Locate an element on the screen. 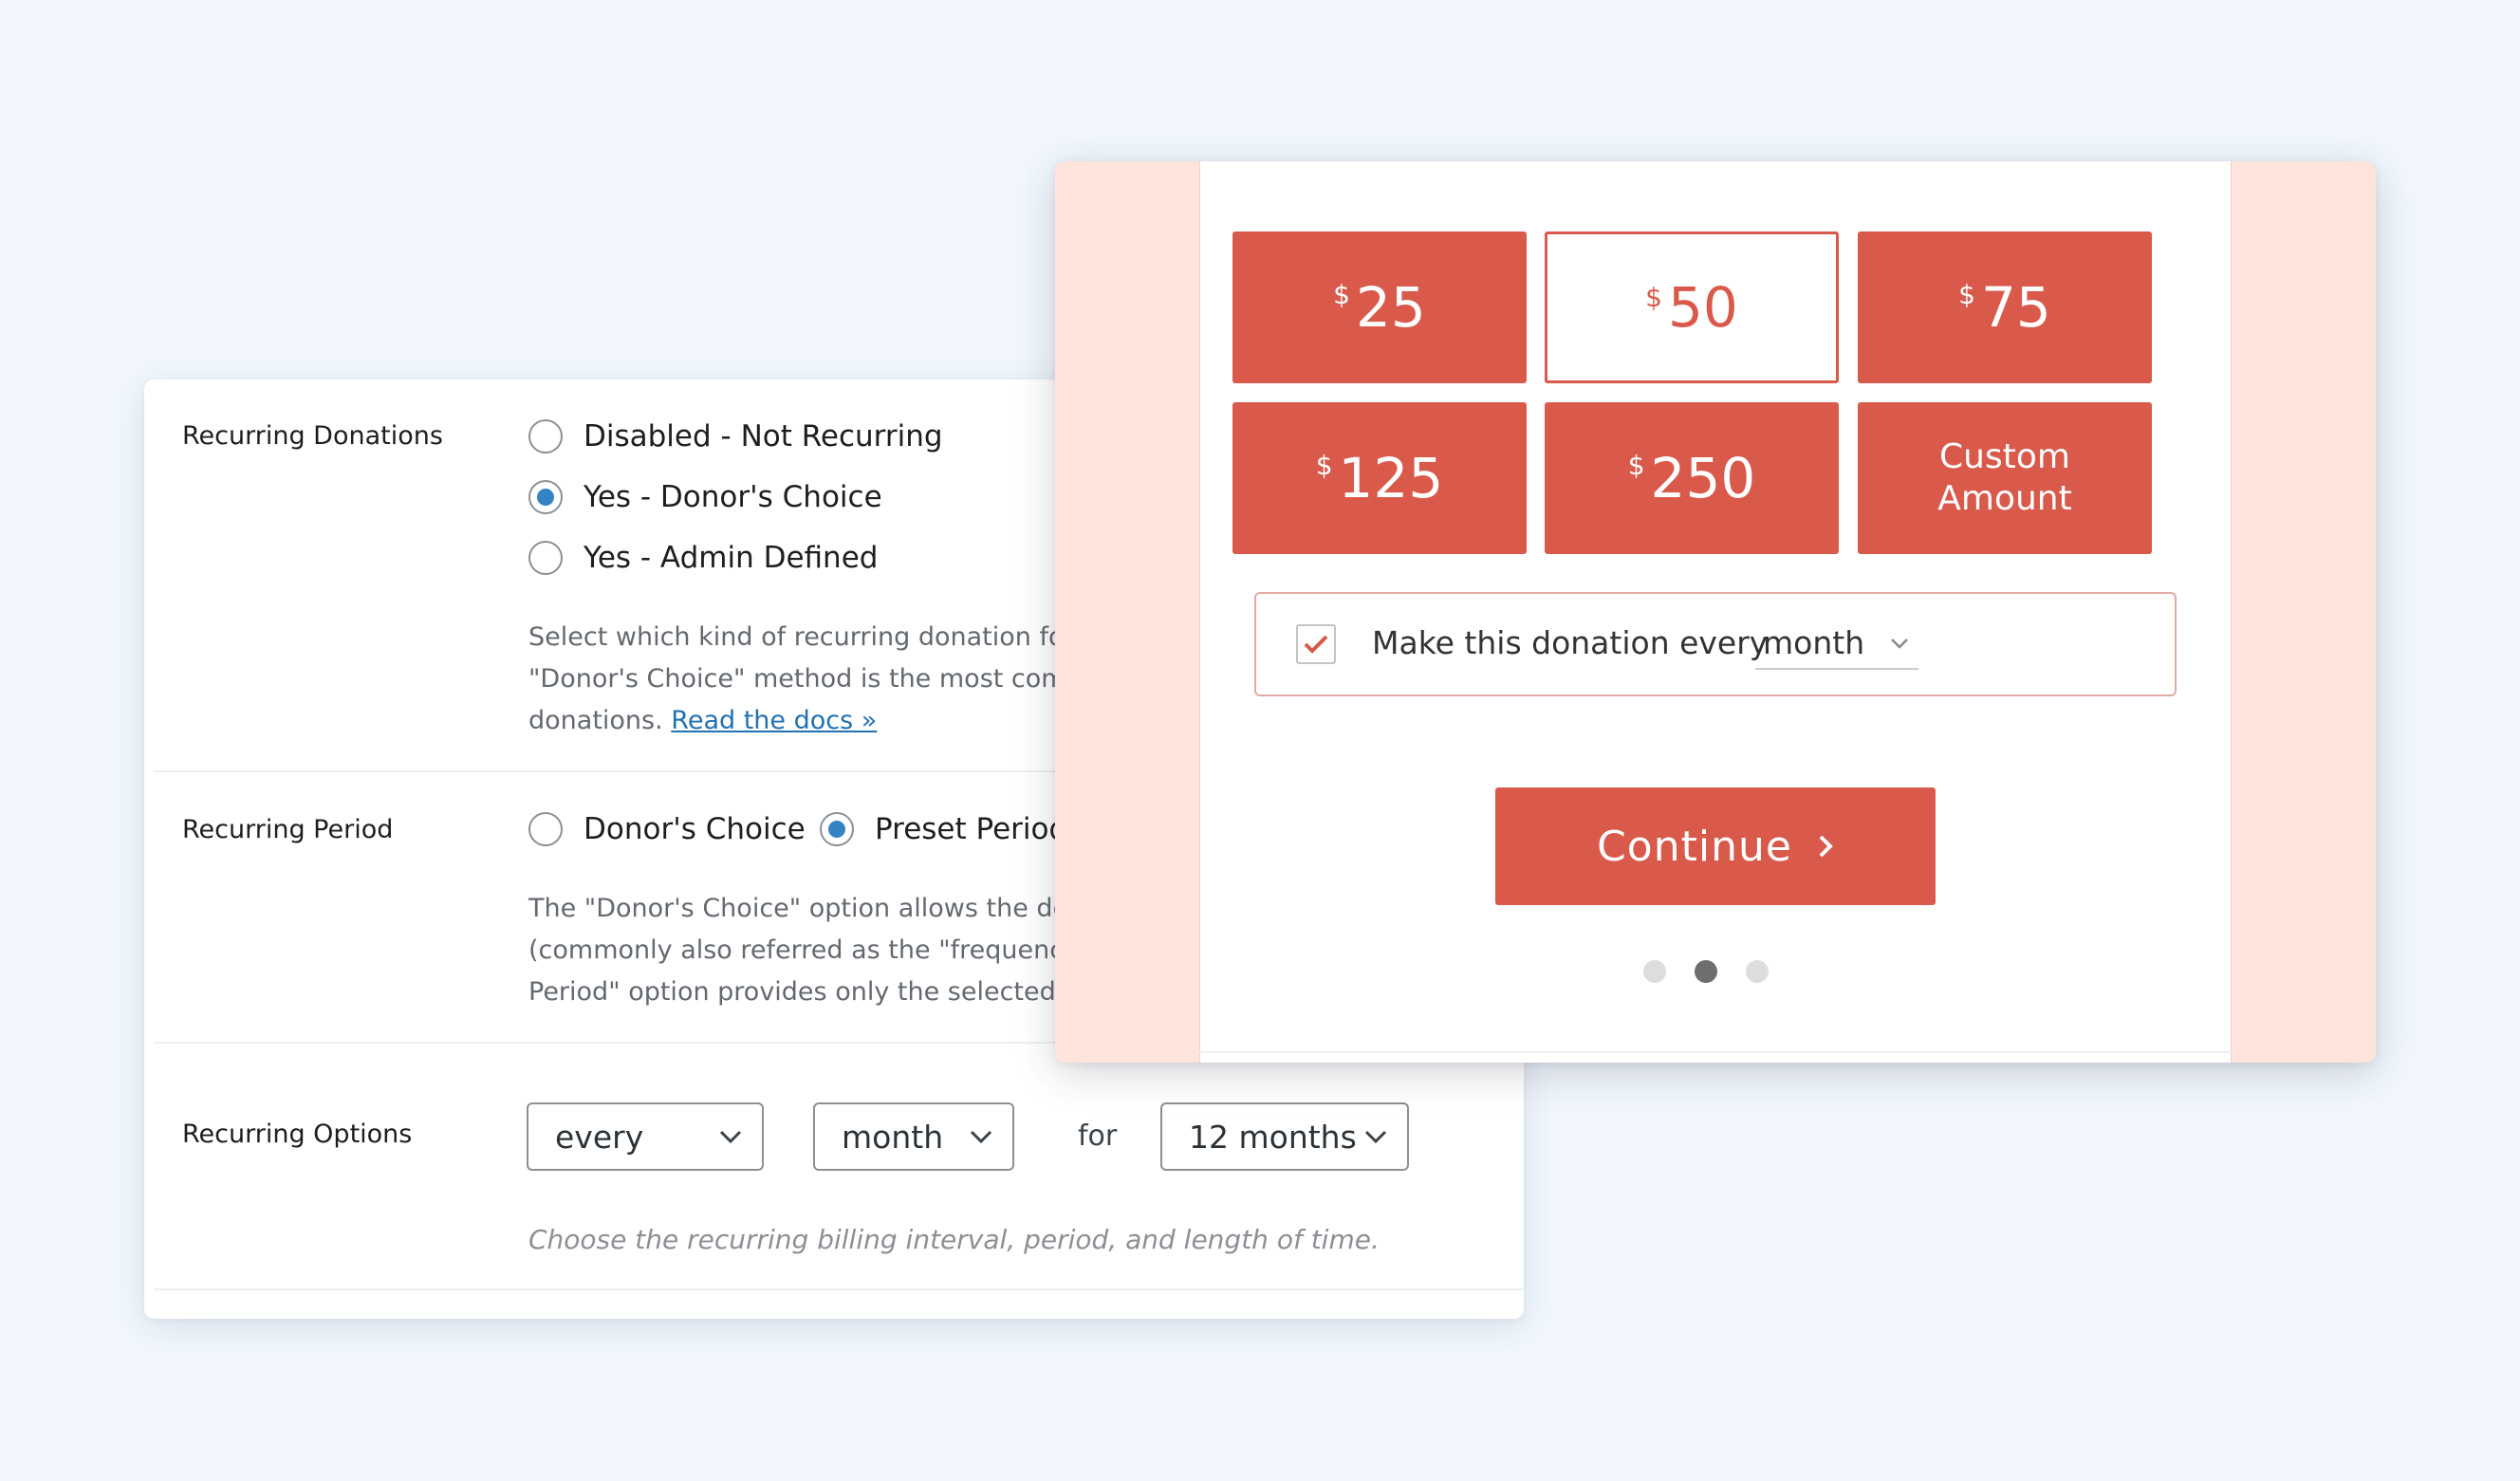 This screenshot has height=1481, width=2520. amount-value: 25 is located at coordinates (1391, 307).